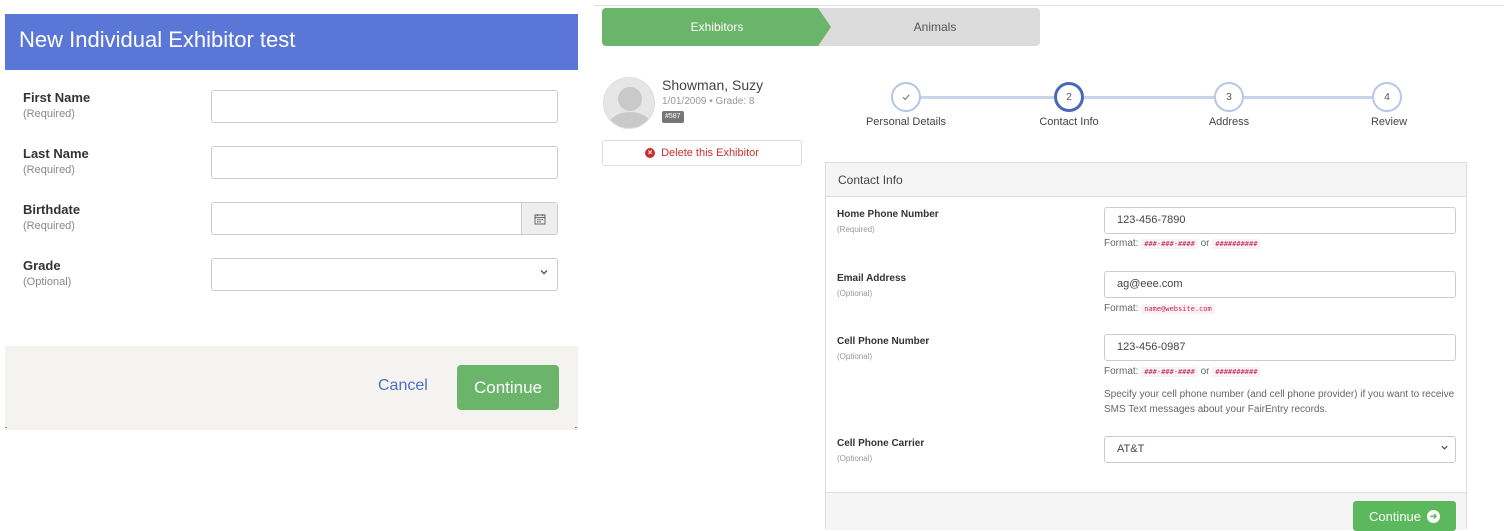 This screenshot has width=1504, height=531. Describe the element at coordinates (1387, 97) in the screenshot. I see `step-4-review: 4` at that location.